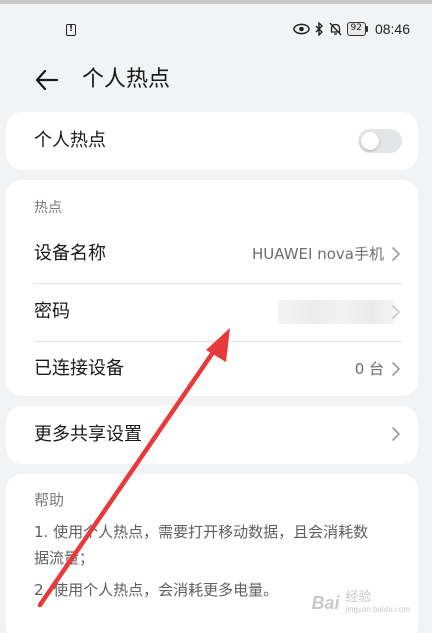 The height and width of the screenshot is (633, 432). What do you see at coordinates (392, 29) in the screenshot?
I see `status-time: 08:46` at bounding box center [392, 29].